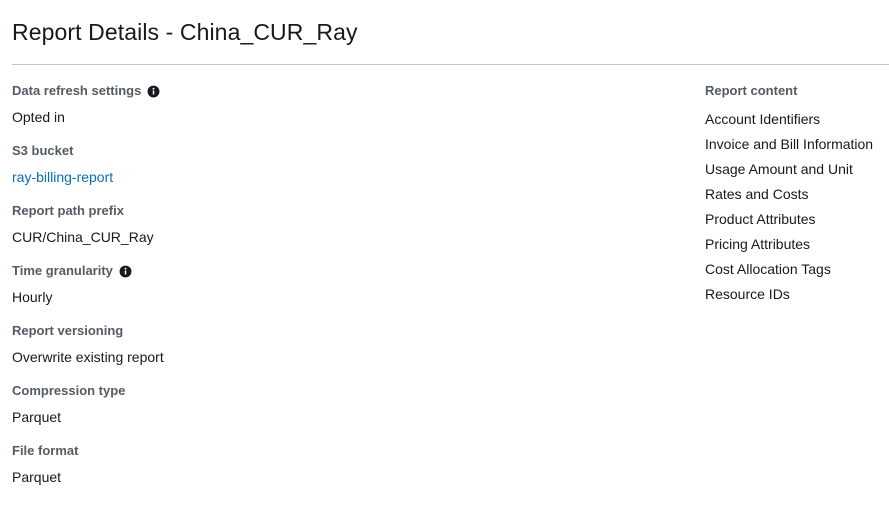 This screenshot has height=525, width=889. I want to click on detail-field-label: Time granularity, so click(342, 271).